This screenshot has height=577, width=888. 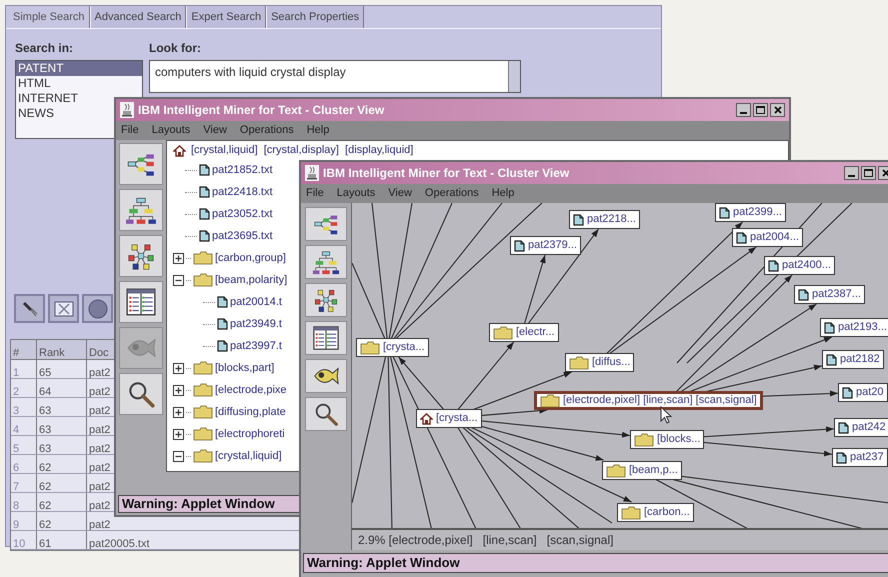 What do you see at coordinates (250, 434) in the screenshot?
I see `folder-label: [electrophoreti` at bounding box center [250, 434].